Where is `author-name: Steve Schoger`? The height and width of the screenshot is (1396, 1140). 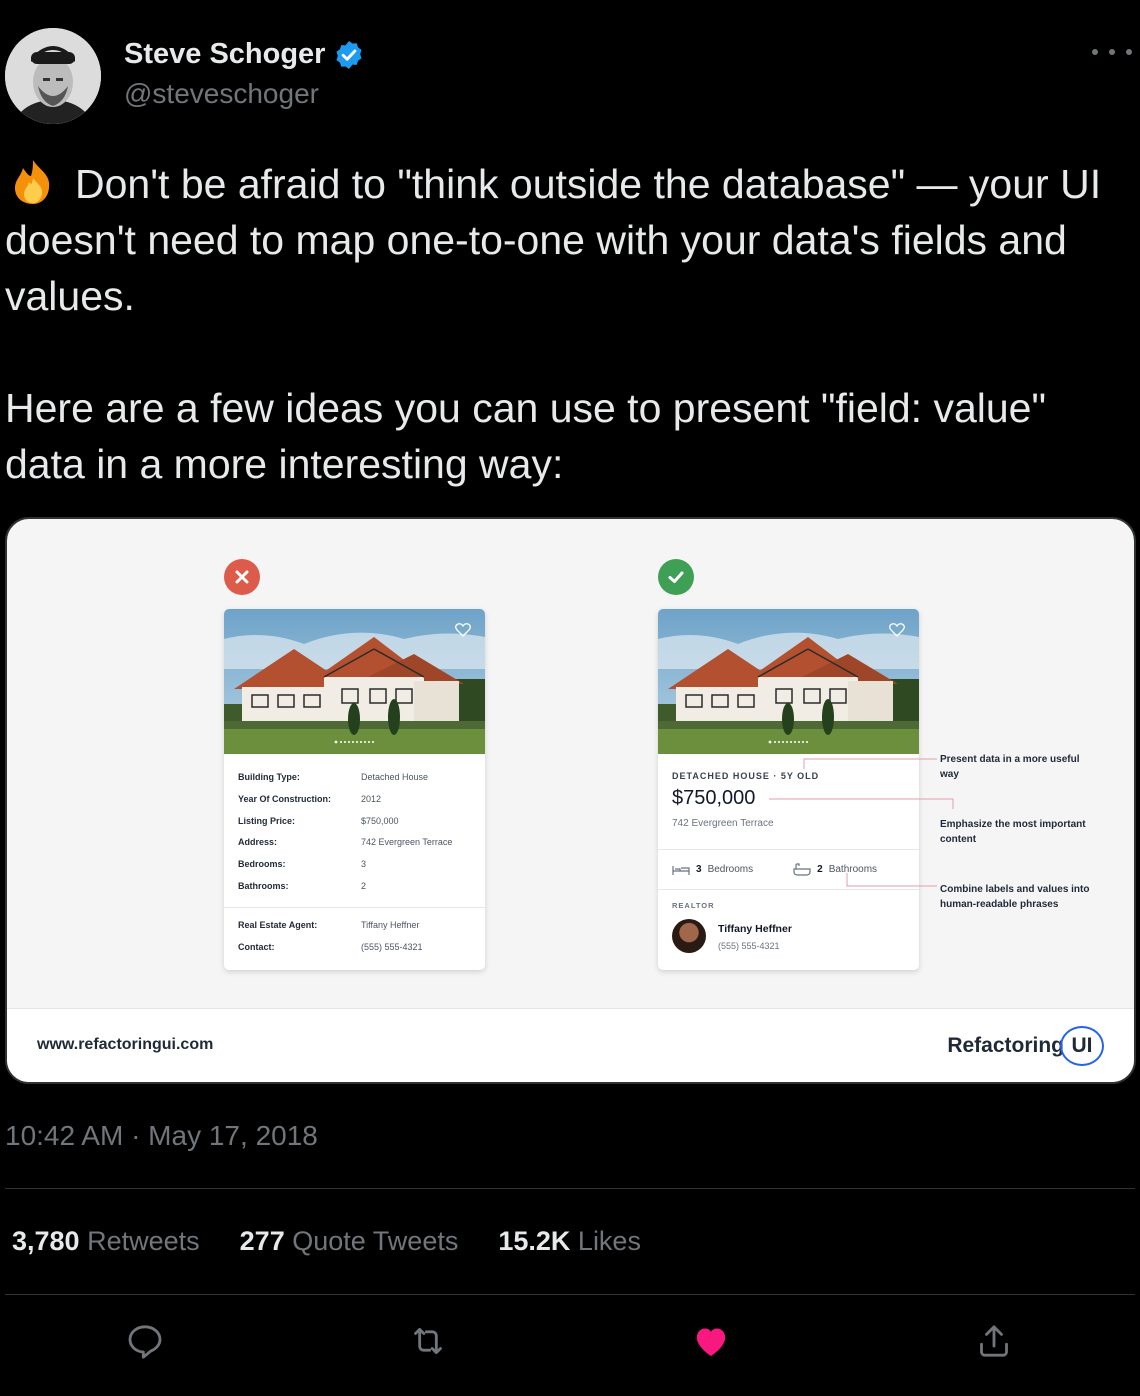
author-name: Steve Schoger is located at coordinates (244, 54).